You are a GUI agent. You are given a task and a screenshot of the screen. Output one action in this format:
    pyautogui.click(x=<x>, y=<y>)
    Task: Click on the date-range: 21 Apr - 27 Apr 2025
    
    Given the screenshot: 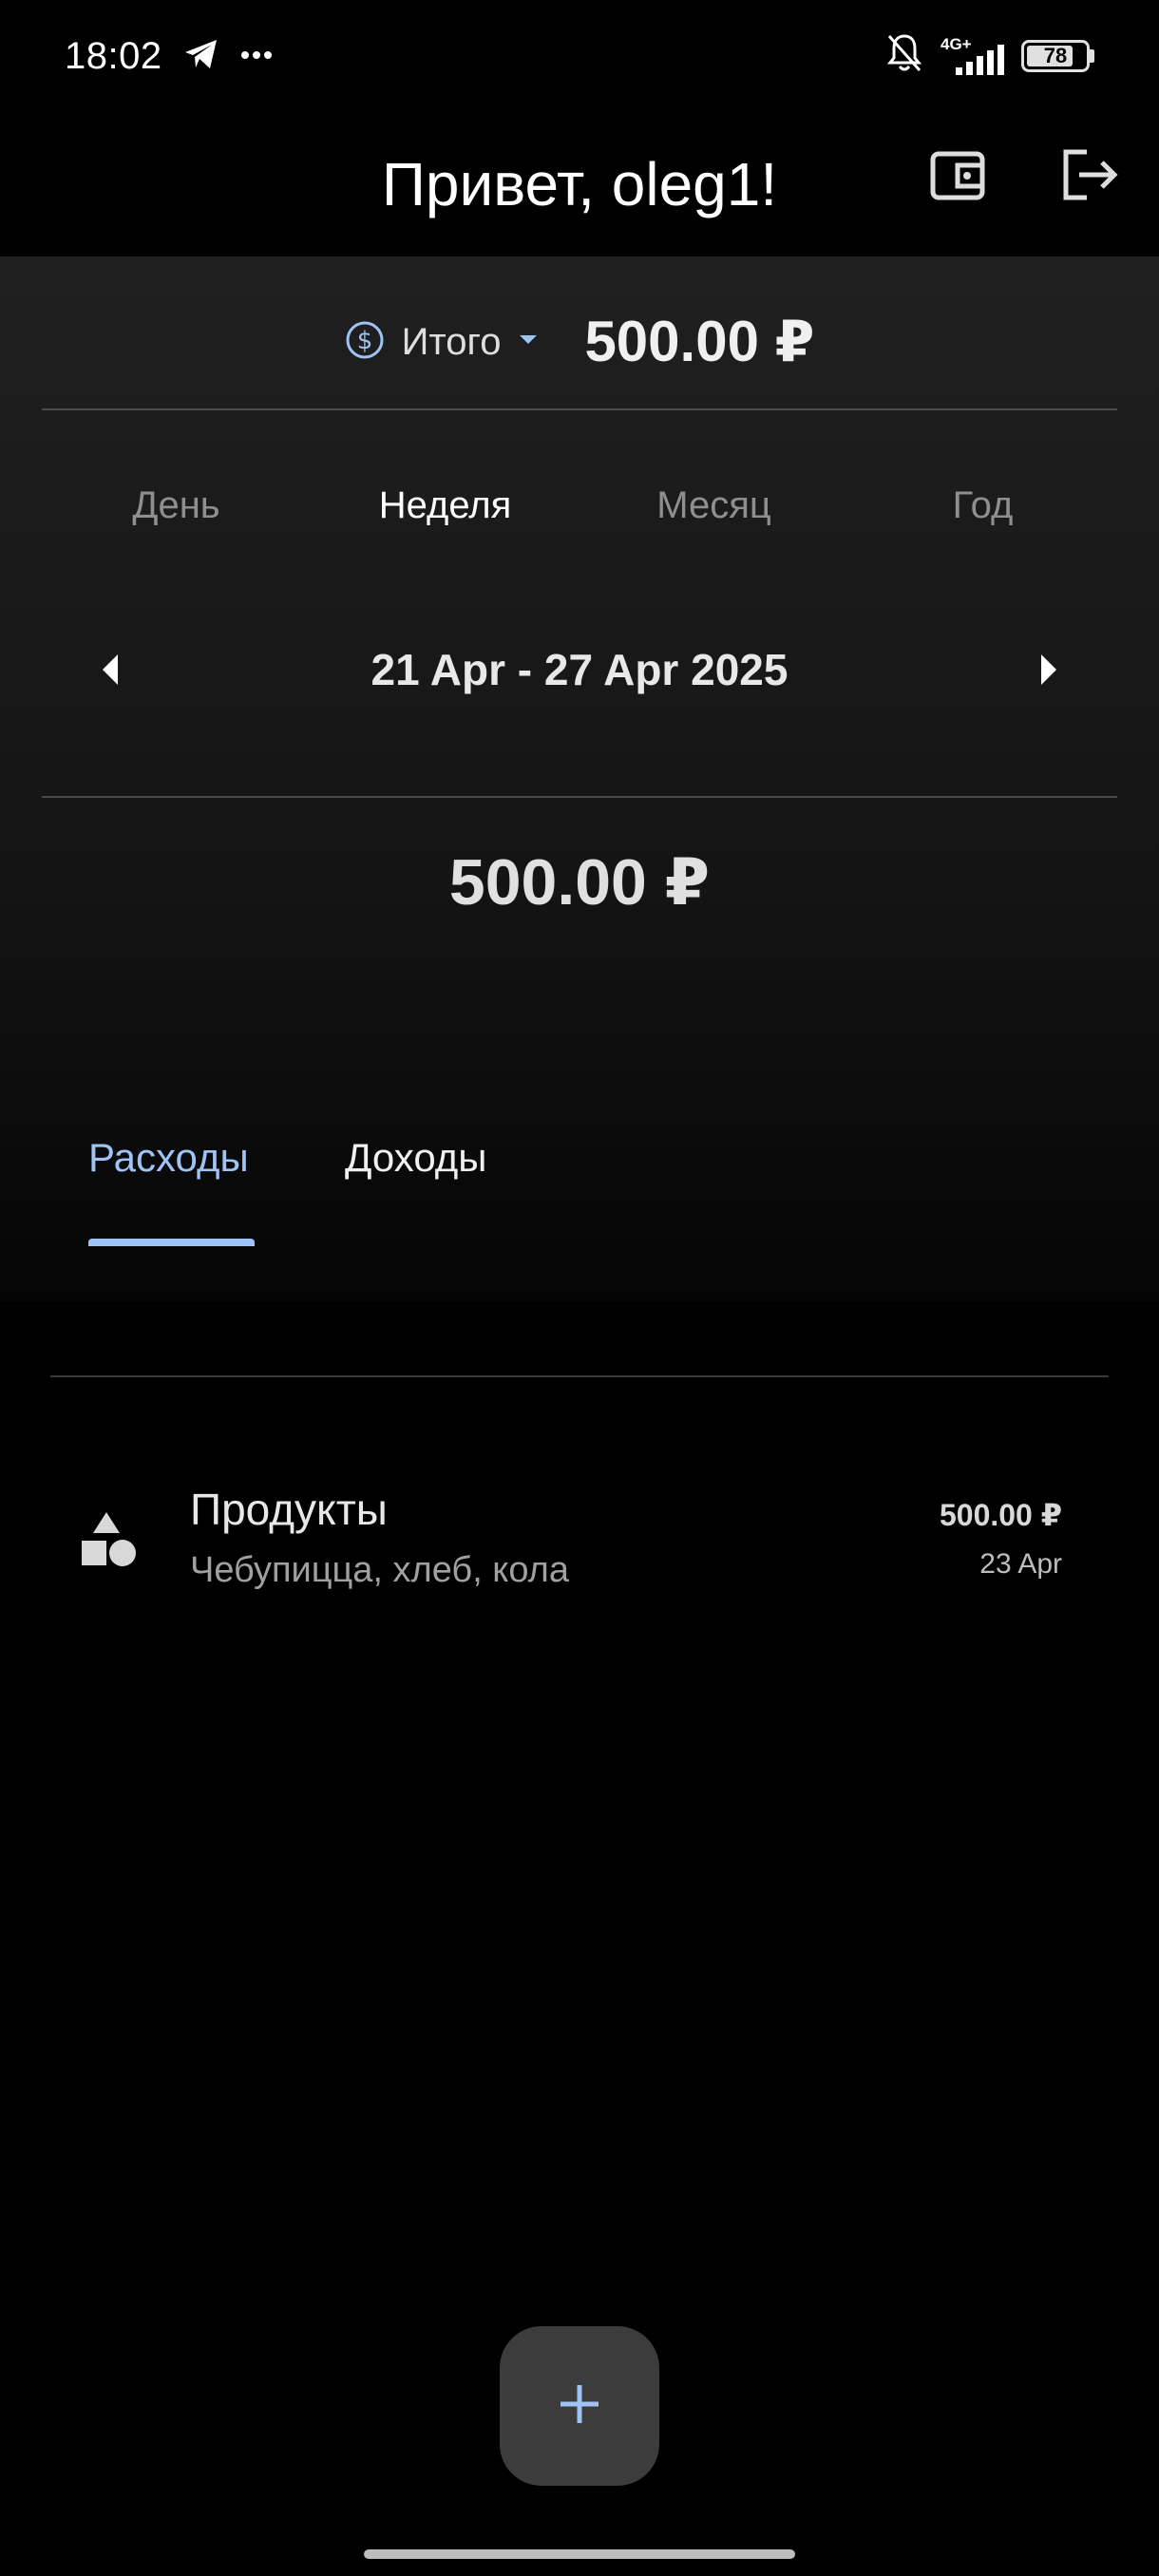 What is the action you would take?
    pyautogui.click(x=579, y=669)
    